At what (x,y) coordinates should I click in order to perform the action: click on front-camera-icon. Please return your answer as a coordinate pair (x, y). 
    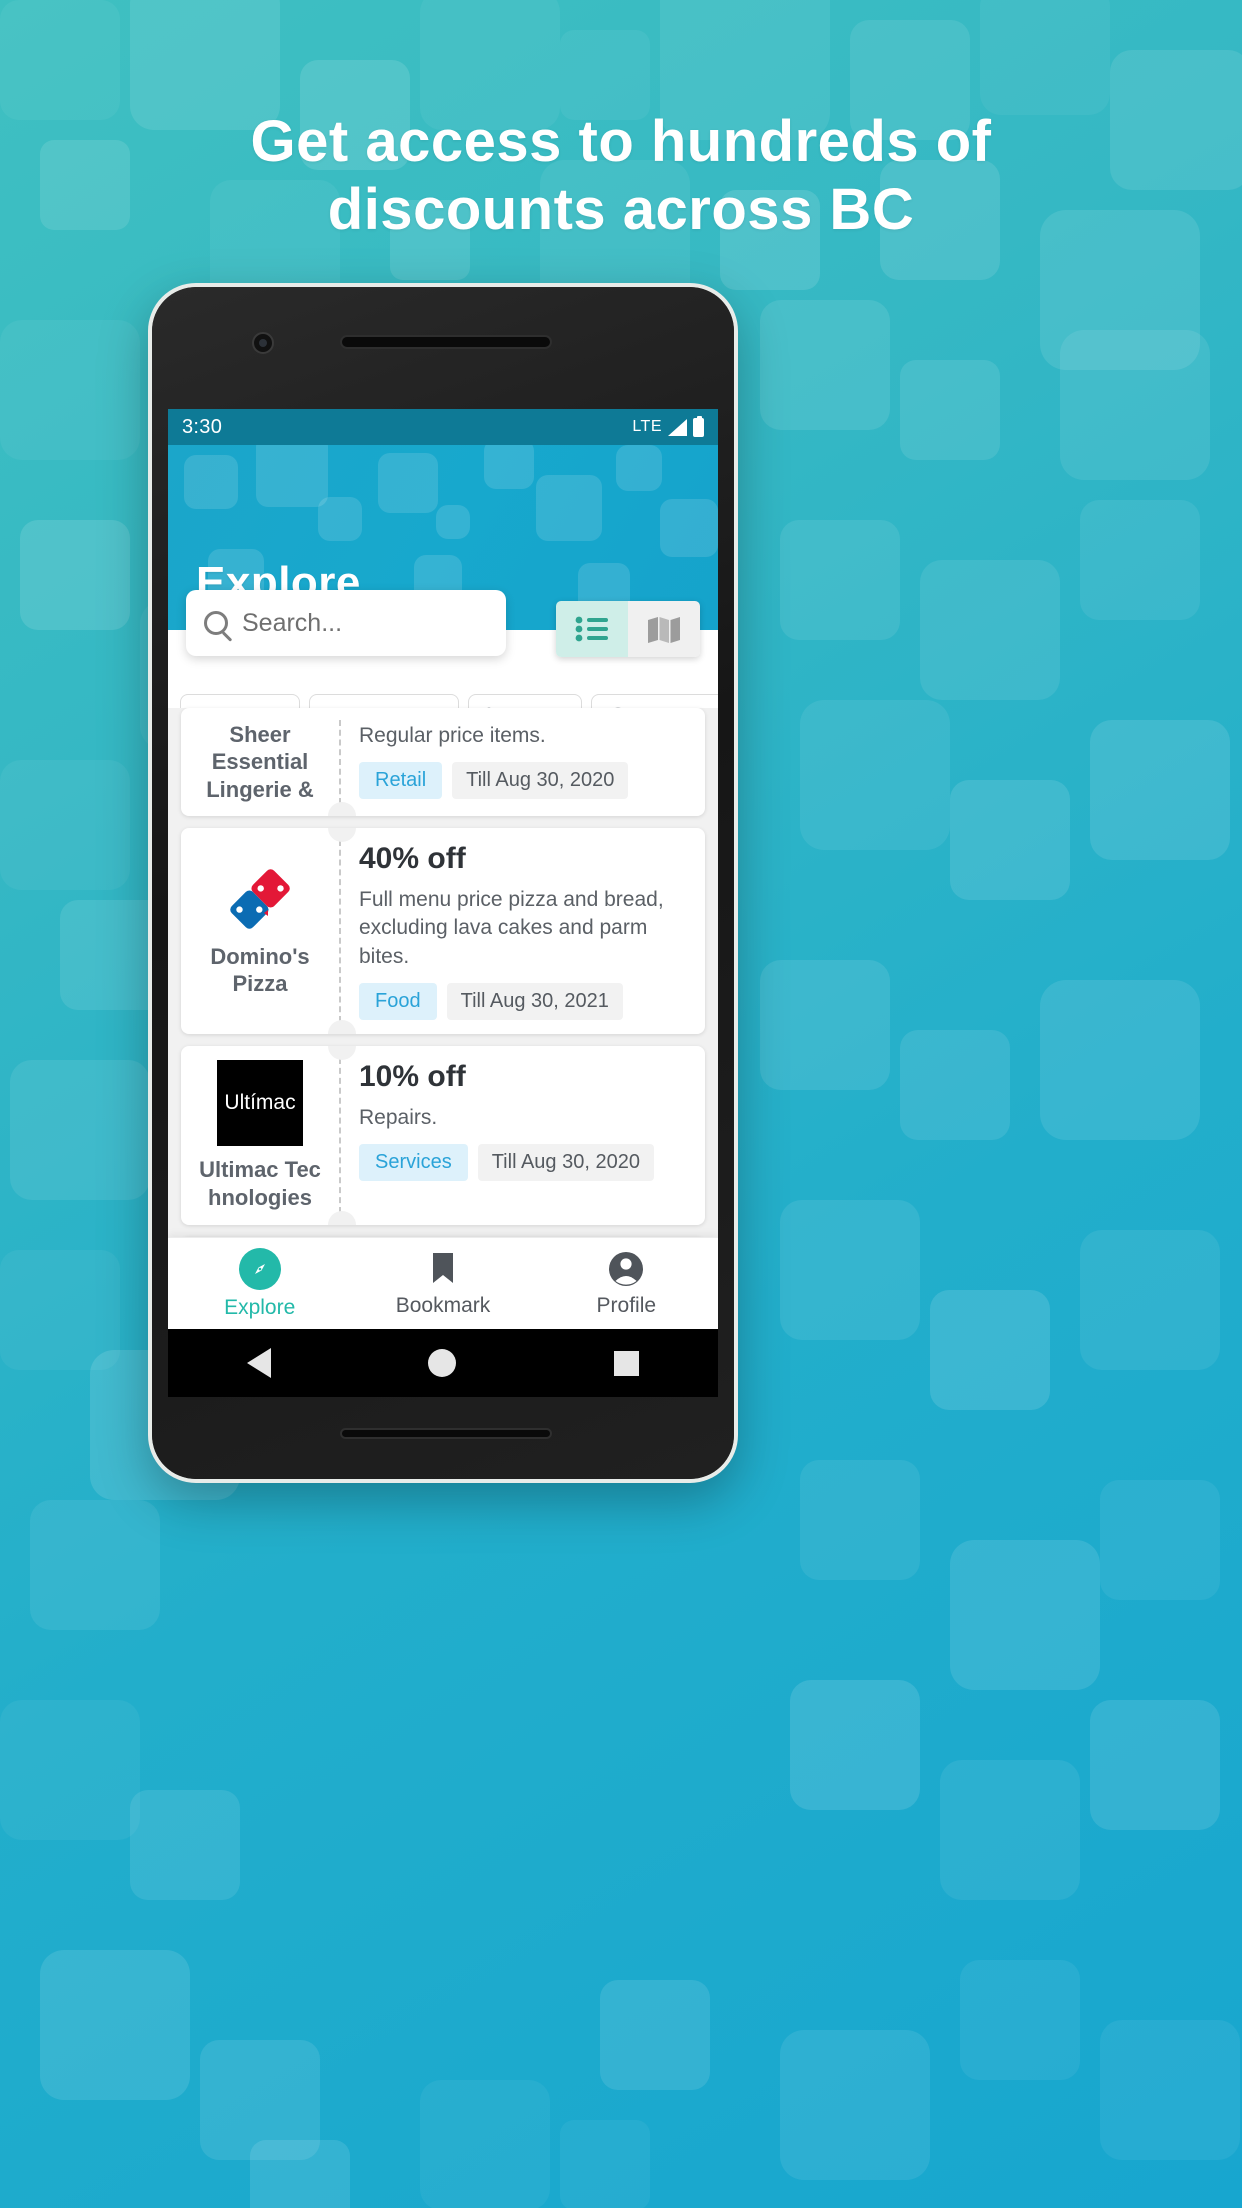
    Looking at the image, I should click on (263, 343).